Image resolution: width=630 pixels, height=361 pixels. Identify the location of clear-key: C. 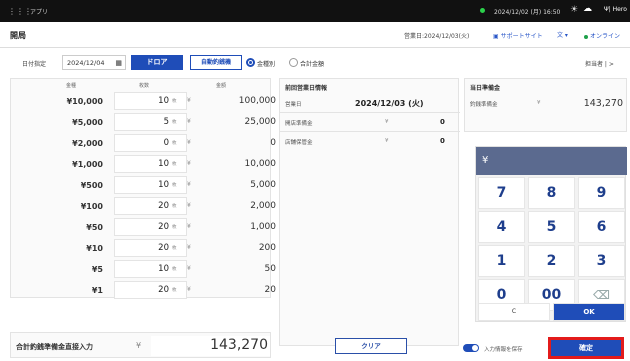
(514, 312).